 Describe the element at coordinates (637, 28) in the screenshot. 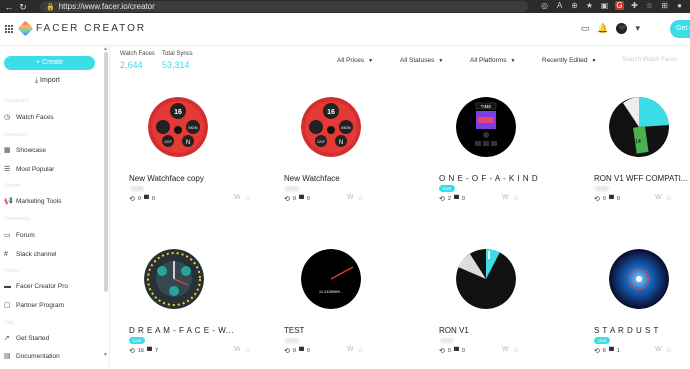

I see `chevron-down-icon: ▾` at that location.